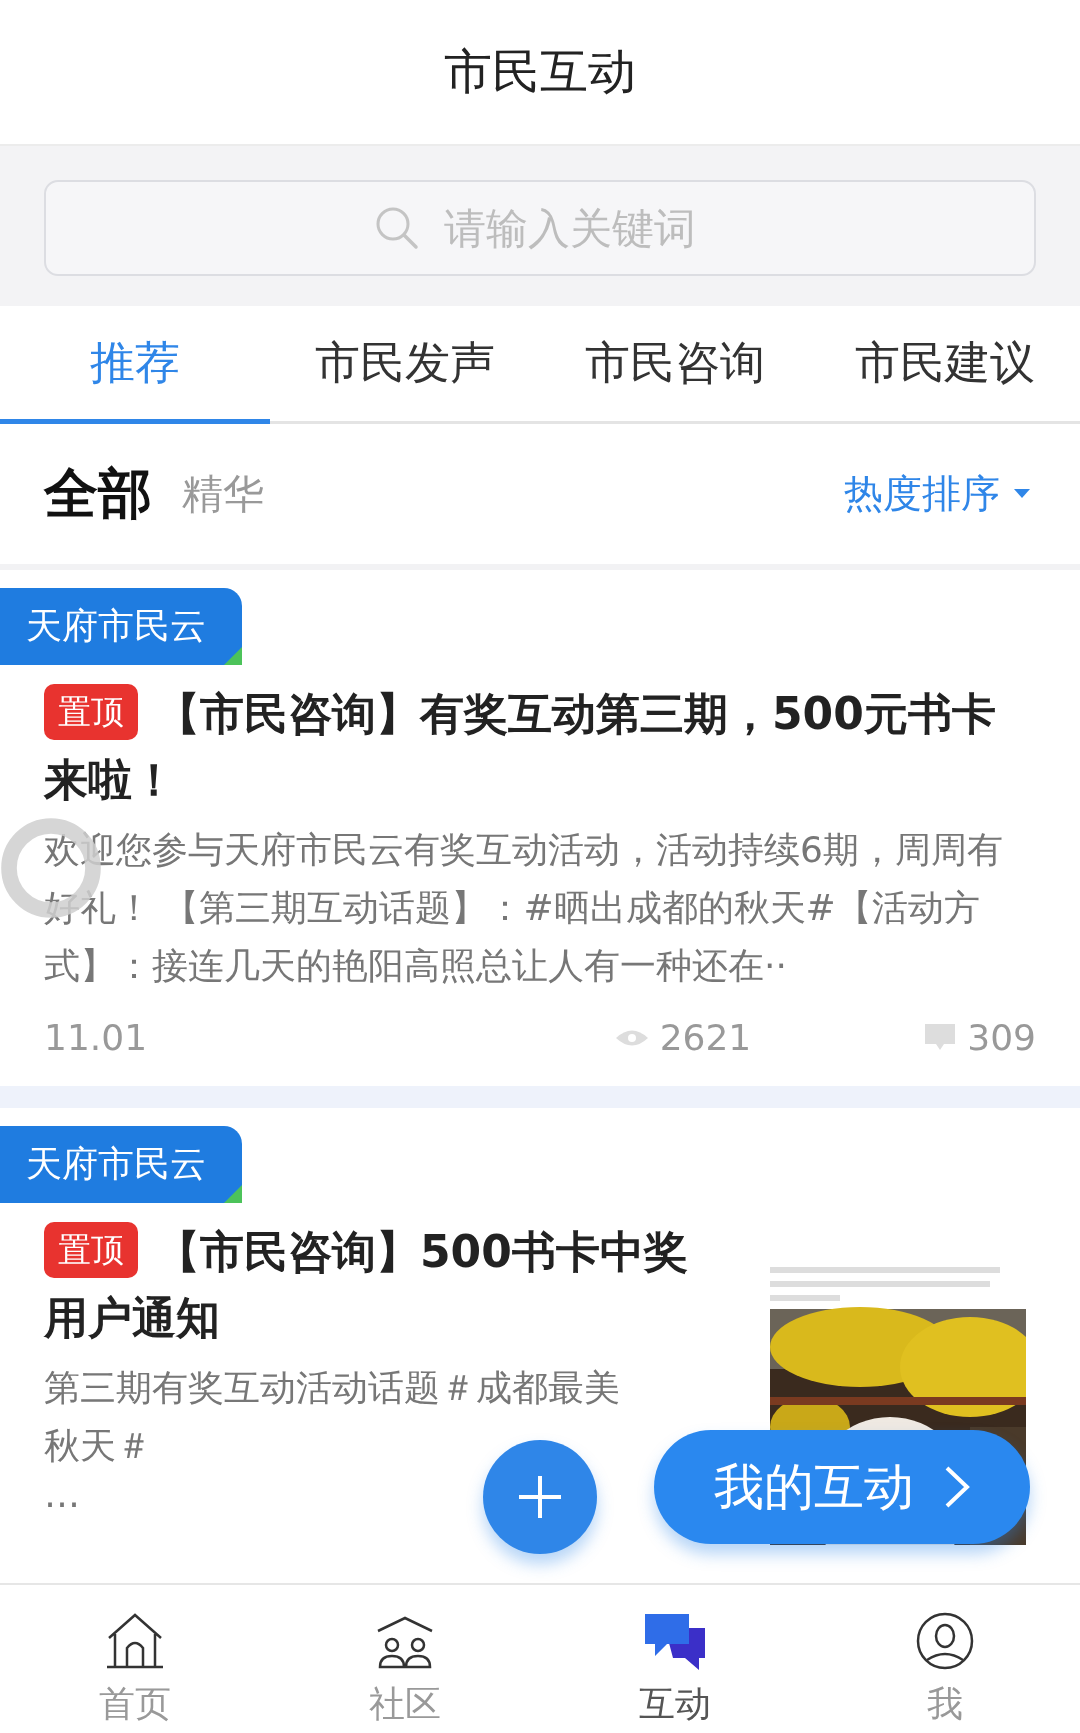  What do you see at coordinates (96, 1037) in the screenshot?
I see `post-date: 11.01` at bounding box center [96, 1037].